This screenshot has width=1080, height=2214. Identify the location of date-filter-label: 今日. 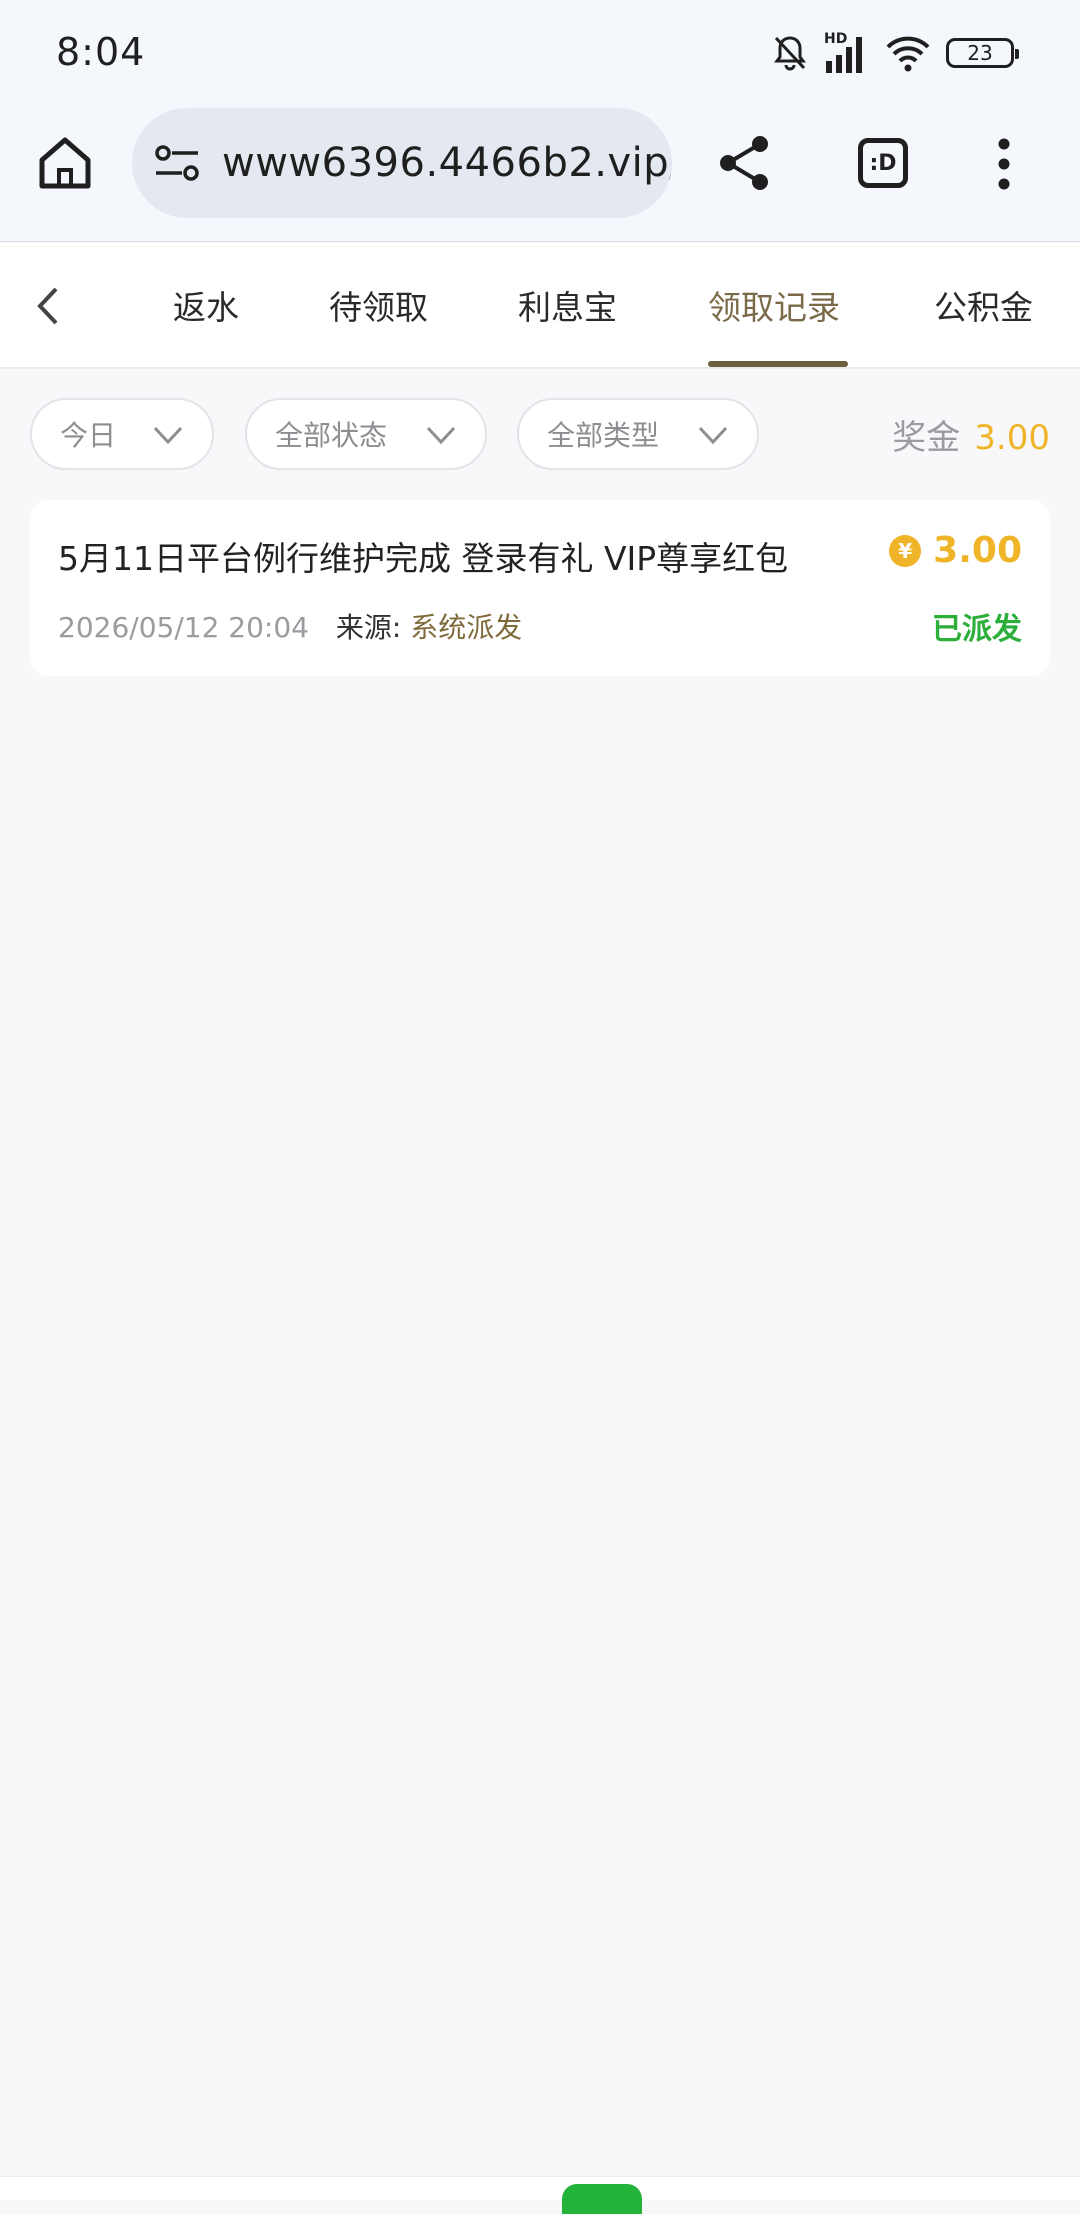
(88, 435).